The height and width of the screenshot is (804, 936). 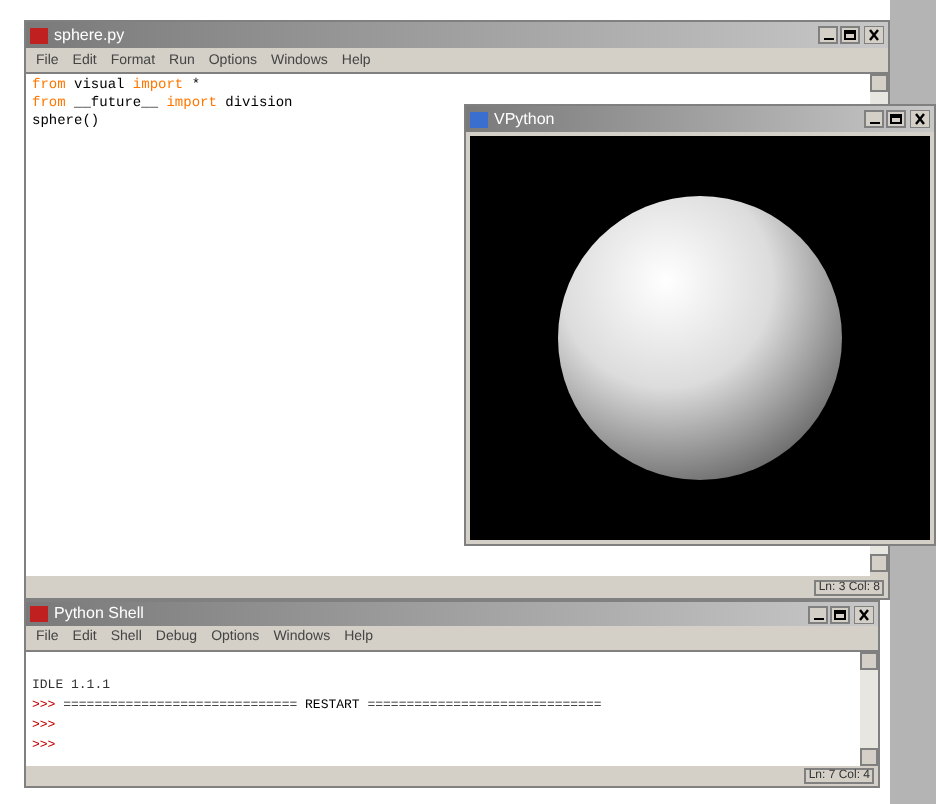 What do you see at coordinates (89, 35) in the screenshot?
I see `window-title: sphere.py` at bounding box center [89, 35].